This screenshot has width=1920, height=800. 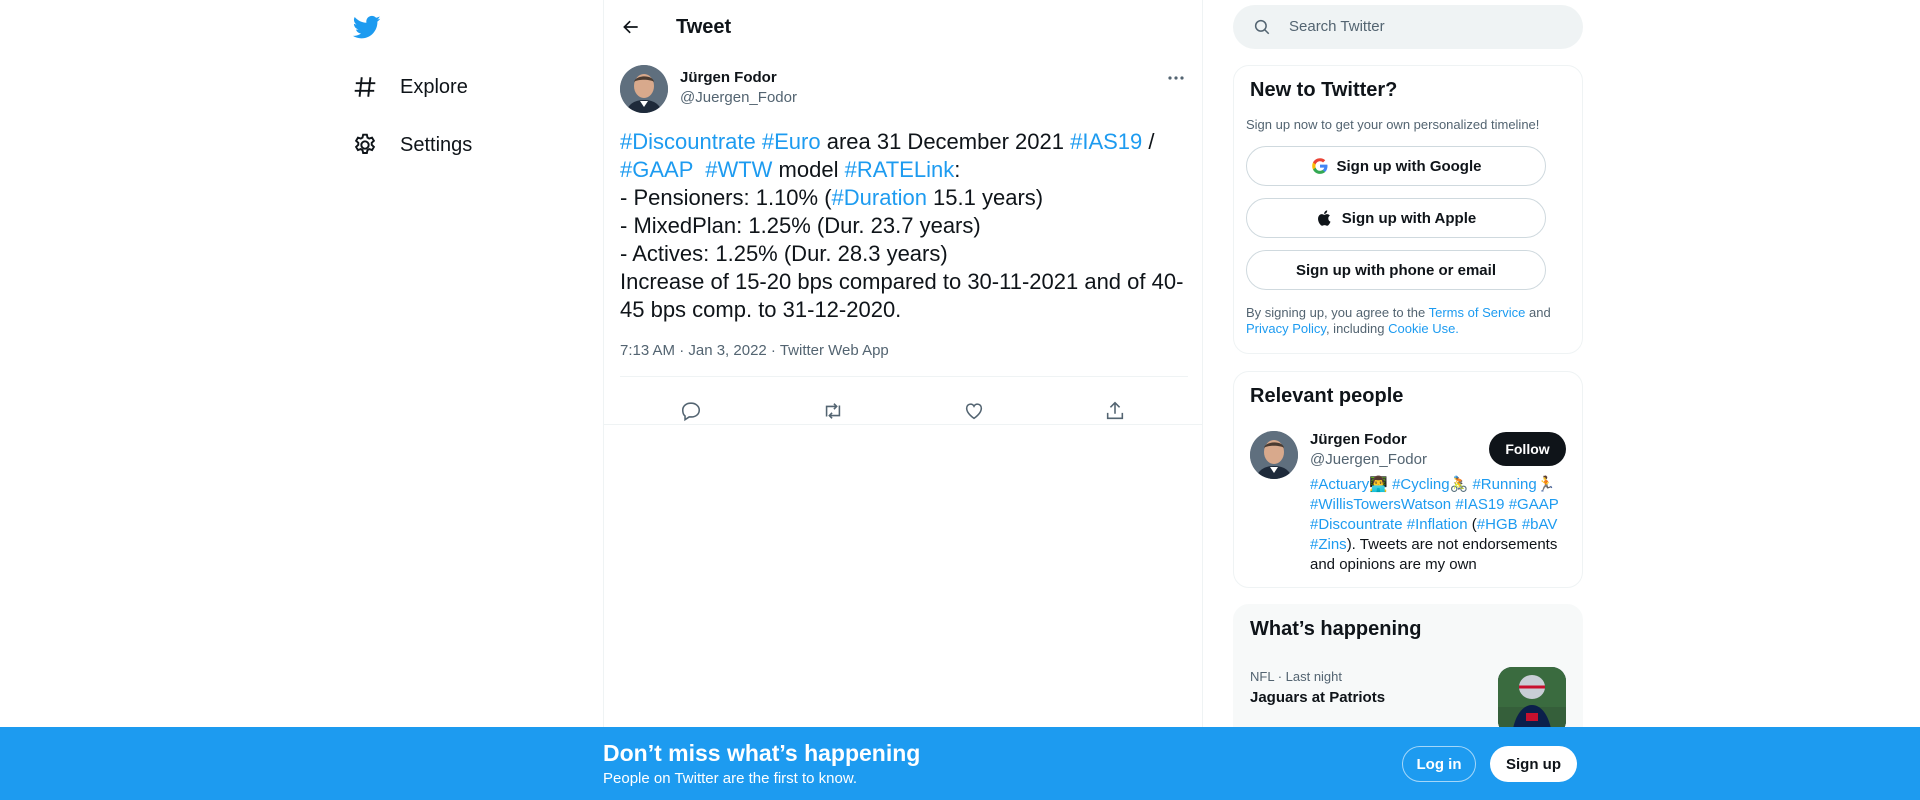 I want to click on hashtag-link: #WillisTowersWatson, so click(x=1380, y=504).